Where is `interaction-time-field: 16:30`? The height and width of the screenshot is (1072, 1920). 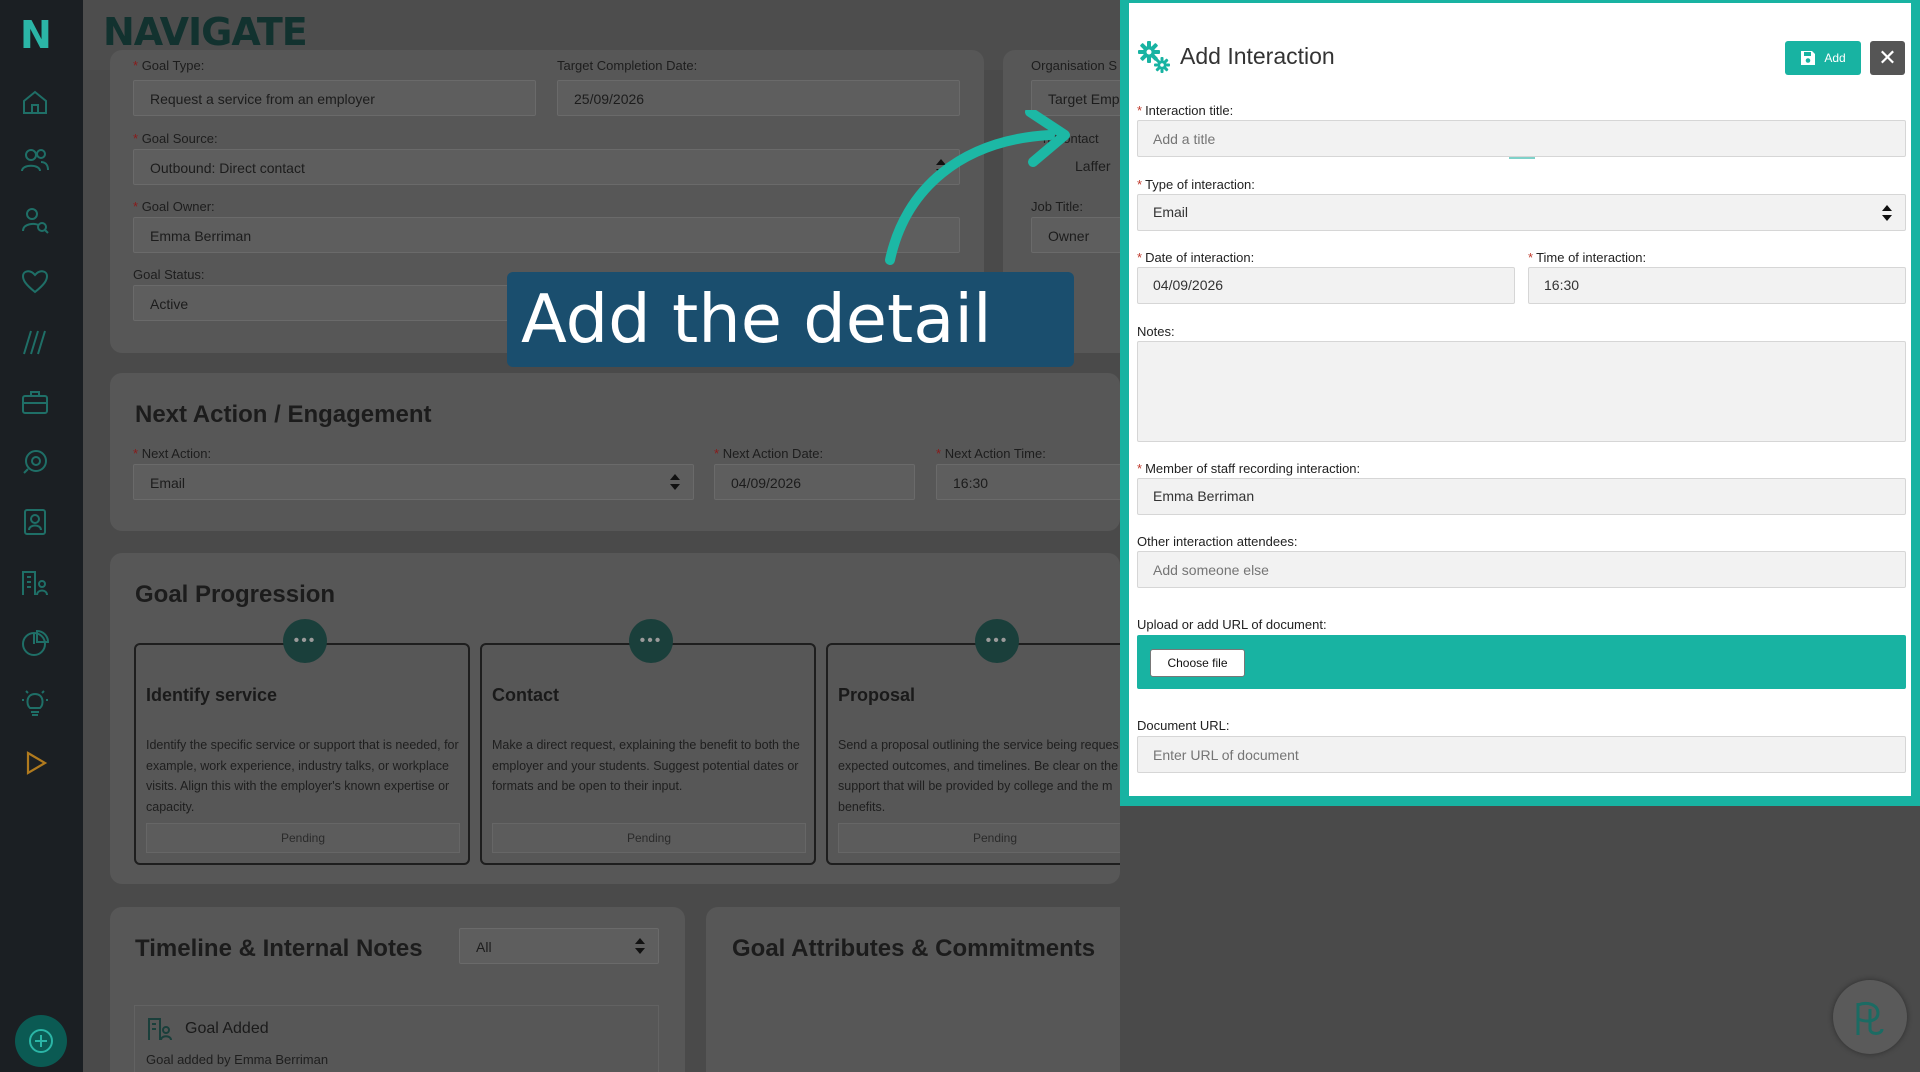
interaction-time-field: 16:30 is located at coordinates (1717, 285).